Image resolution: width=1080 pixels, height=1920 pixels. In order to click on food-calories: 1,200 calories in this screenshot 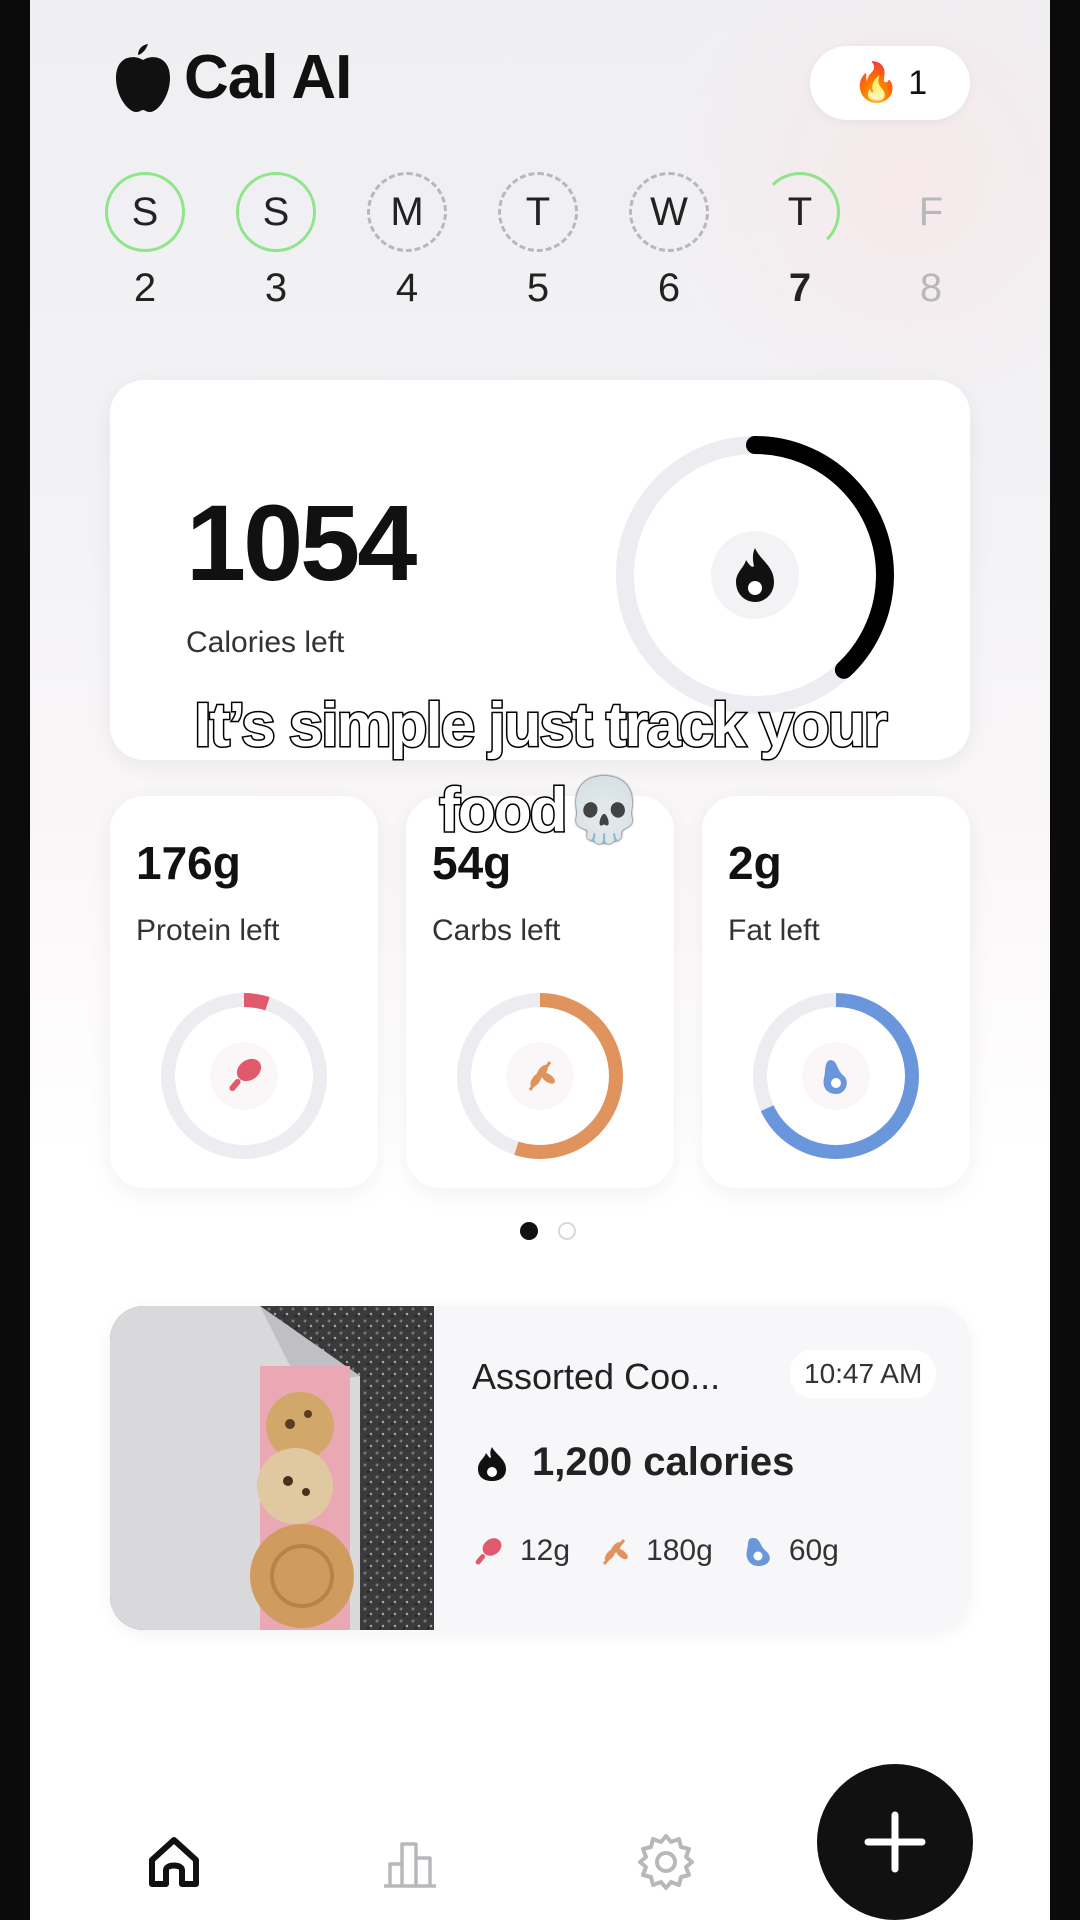, I will do `click(633, 1462)`.